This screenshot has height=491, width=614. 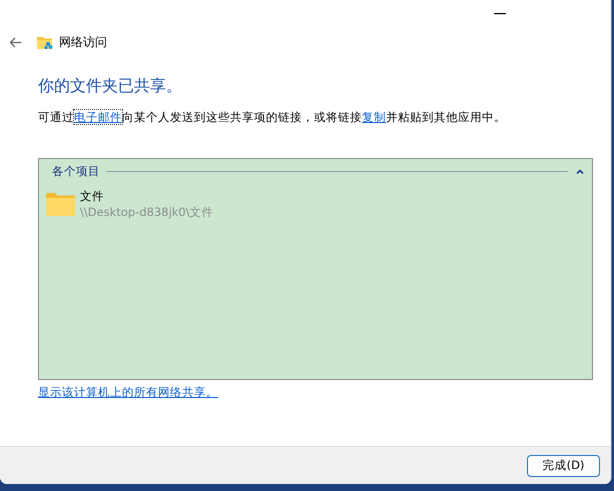 I want to click on collapse-chevron-icon, so click(x=580, y=171).